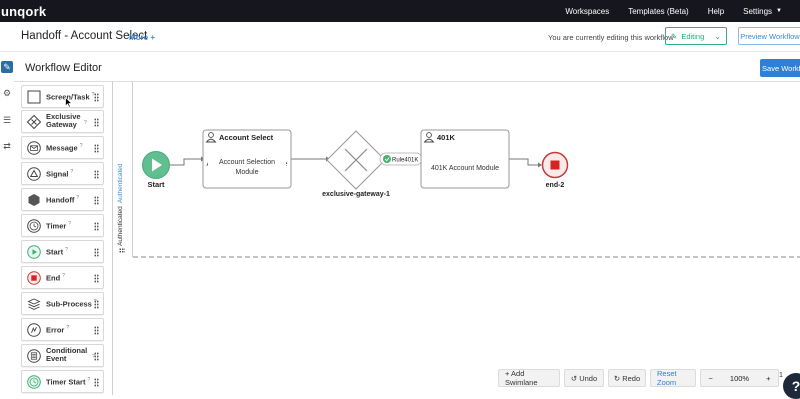 The width and height of the screenshot is (800, 399). Describe the element at coordinates (34, 330) in the screenshot. I see `error-icon` at that location.